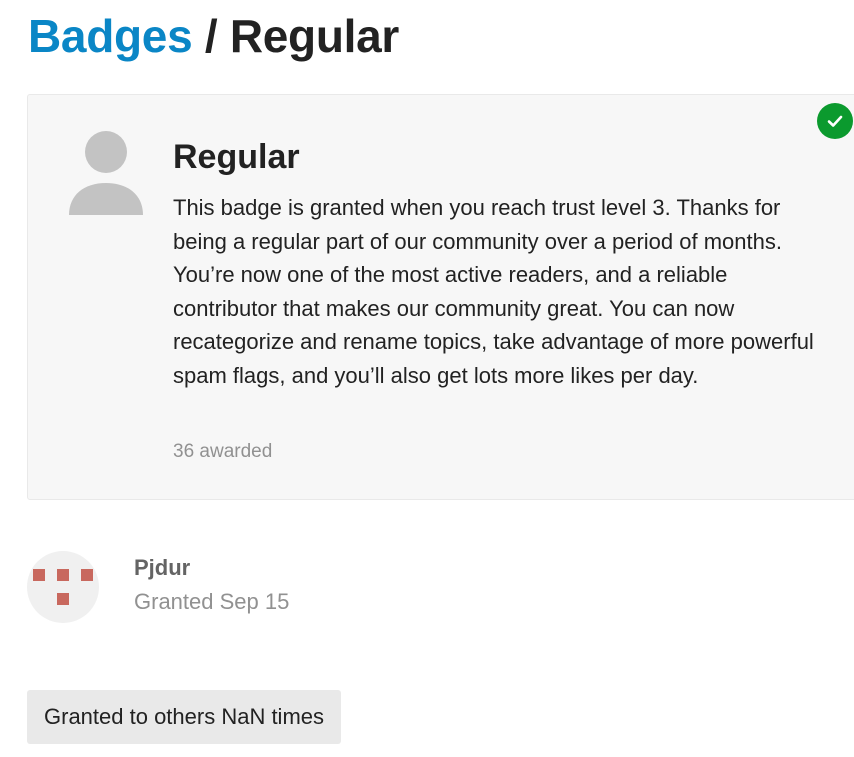 The height and width of the screenshot is (757, 854). I want to click on username-link: Pjdur, so click(162, 568).